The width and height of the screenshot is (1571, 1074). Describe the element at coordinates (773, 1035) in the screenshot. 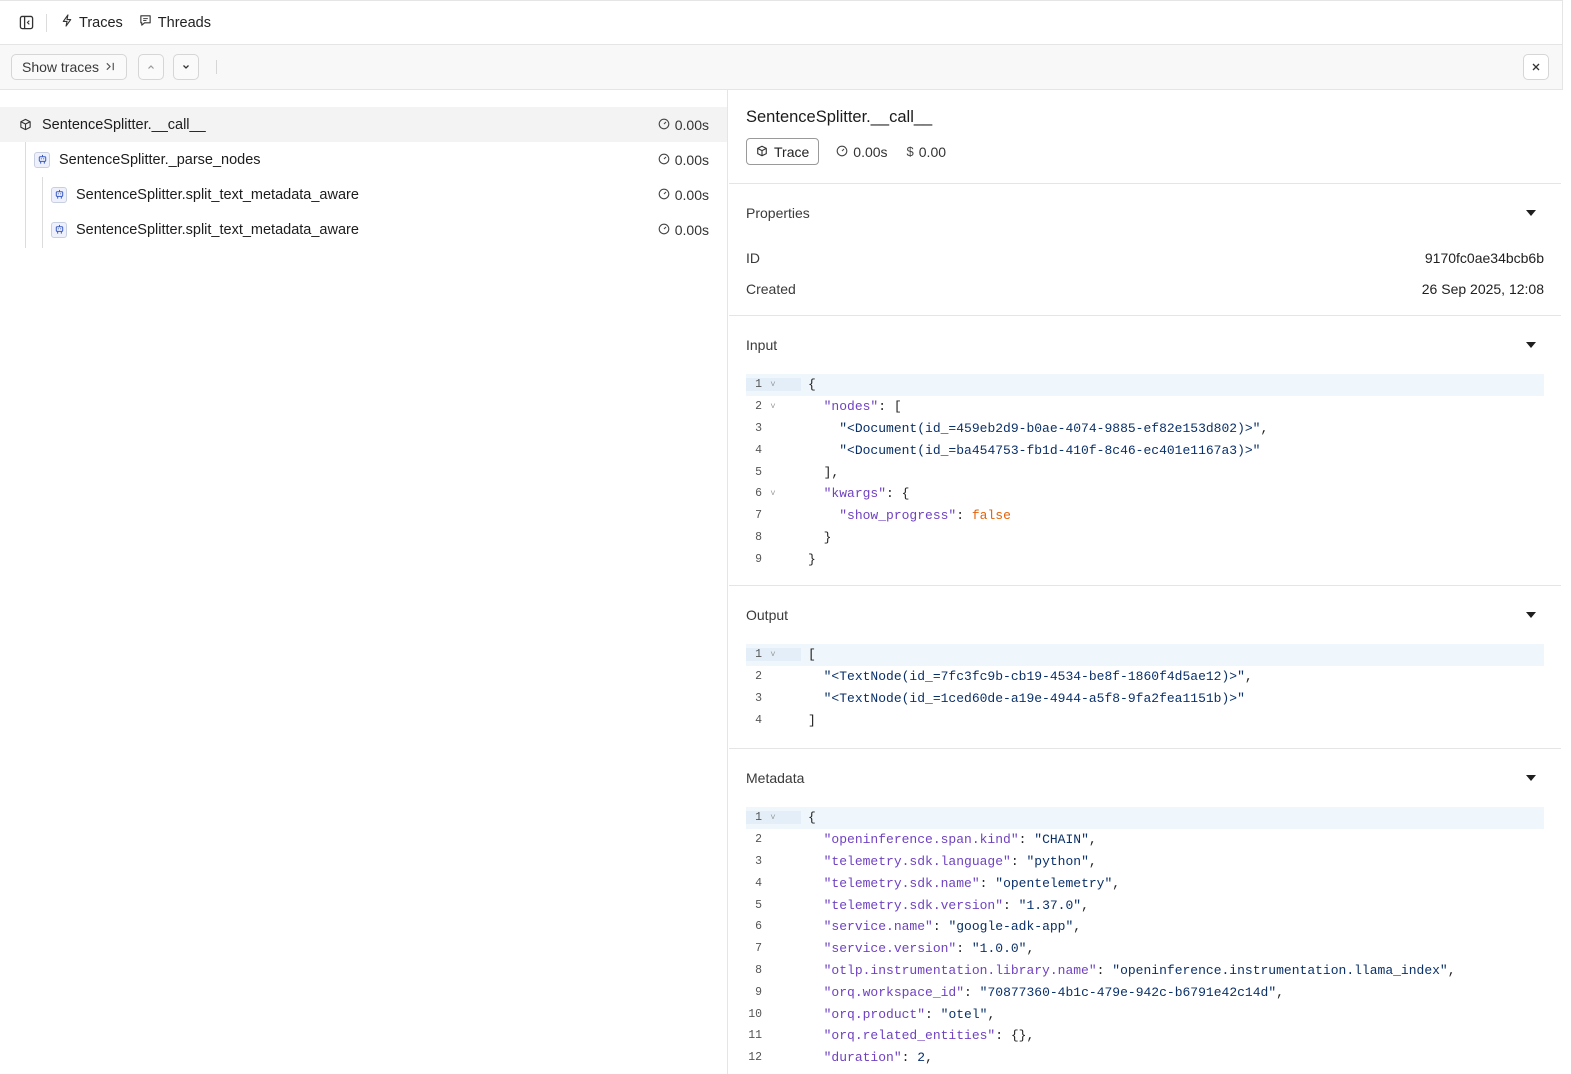

I see `code-gutter: 11` at that location.